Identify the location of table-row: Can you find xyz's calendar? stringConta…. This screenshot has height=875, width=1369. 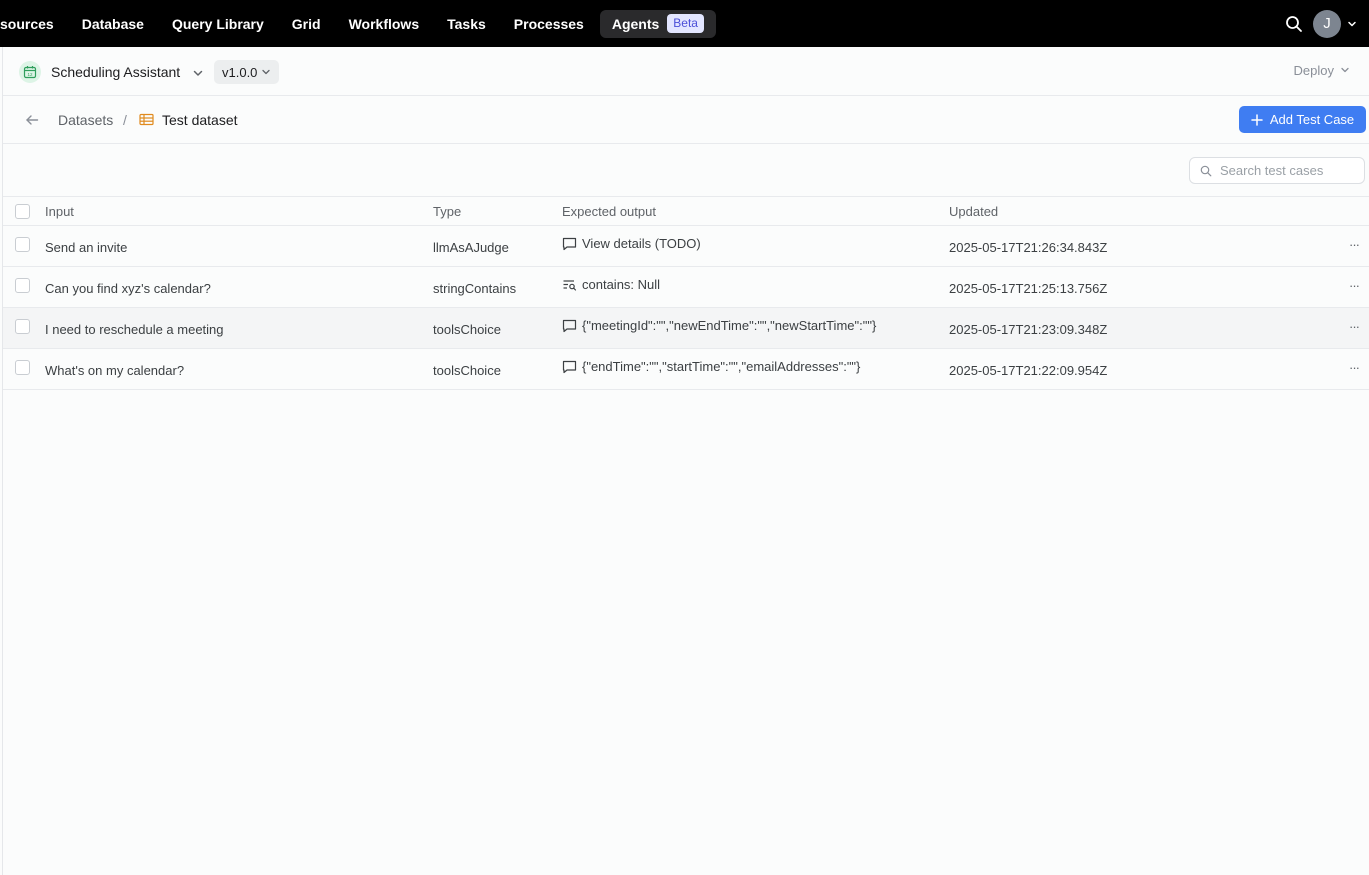
(686, 287).